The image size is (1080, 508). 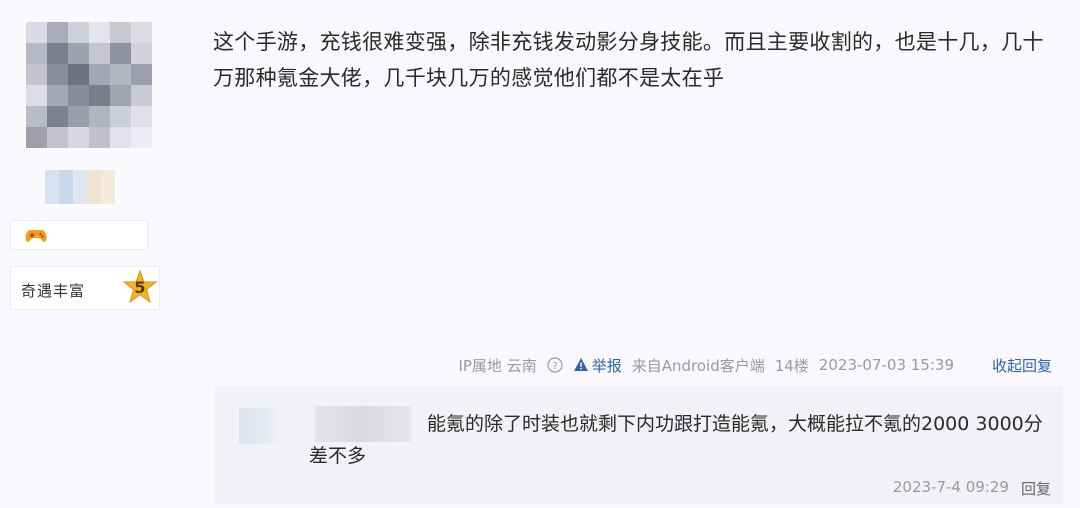 I want to click on level-row: 奇遇丰富 5, so click(x=85, y=288).